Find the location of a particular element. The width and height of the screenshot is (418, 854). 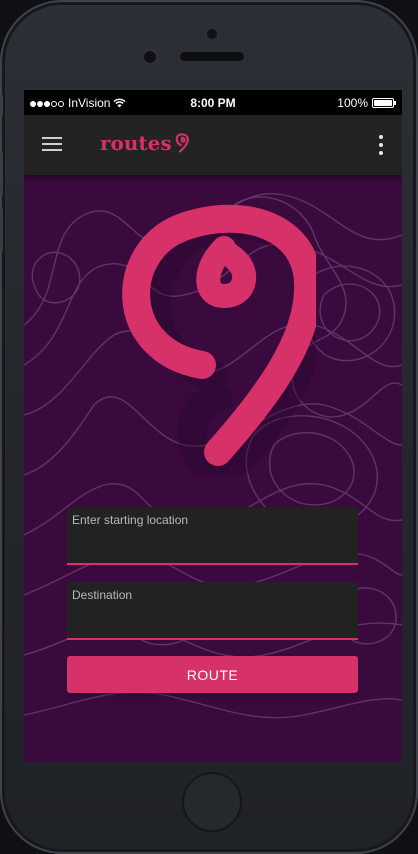

home-button is located at coordinates (212, 802).